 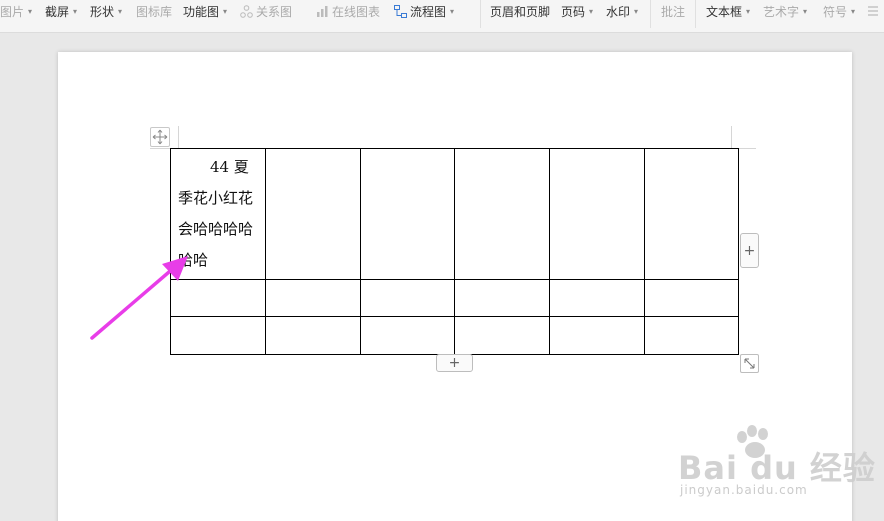 What do you see at coordinates (106, 11) in the screenshot?
I see `shape-button: 形状 ▾` at bounding box center [106, 11].